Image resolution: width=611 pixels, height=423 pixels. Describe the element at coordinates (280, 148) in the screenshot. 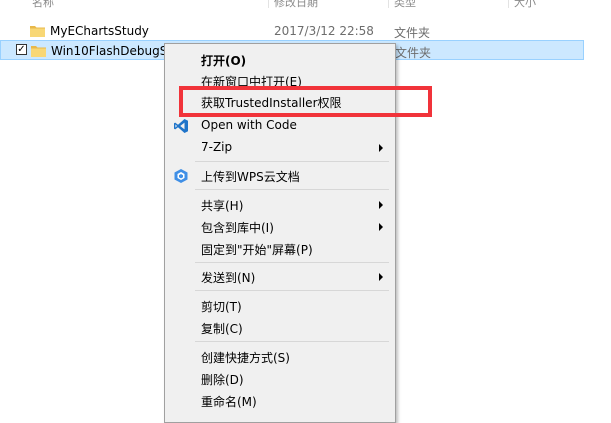

I see `menu-item-7zip: 7-Zip` at that location.